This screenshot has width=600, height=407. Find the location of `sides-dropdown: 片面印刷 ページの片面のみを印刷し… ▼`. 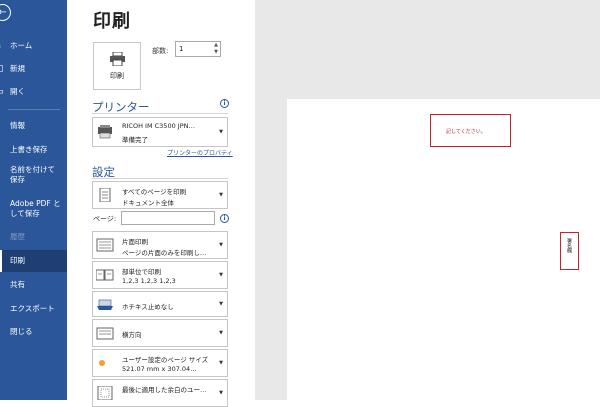

sides-dropdown: 片面印刷 ページの片面のみを印刷し… ▼ is located at coordinates (160, 245).